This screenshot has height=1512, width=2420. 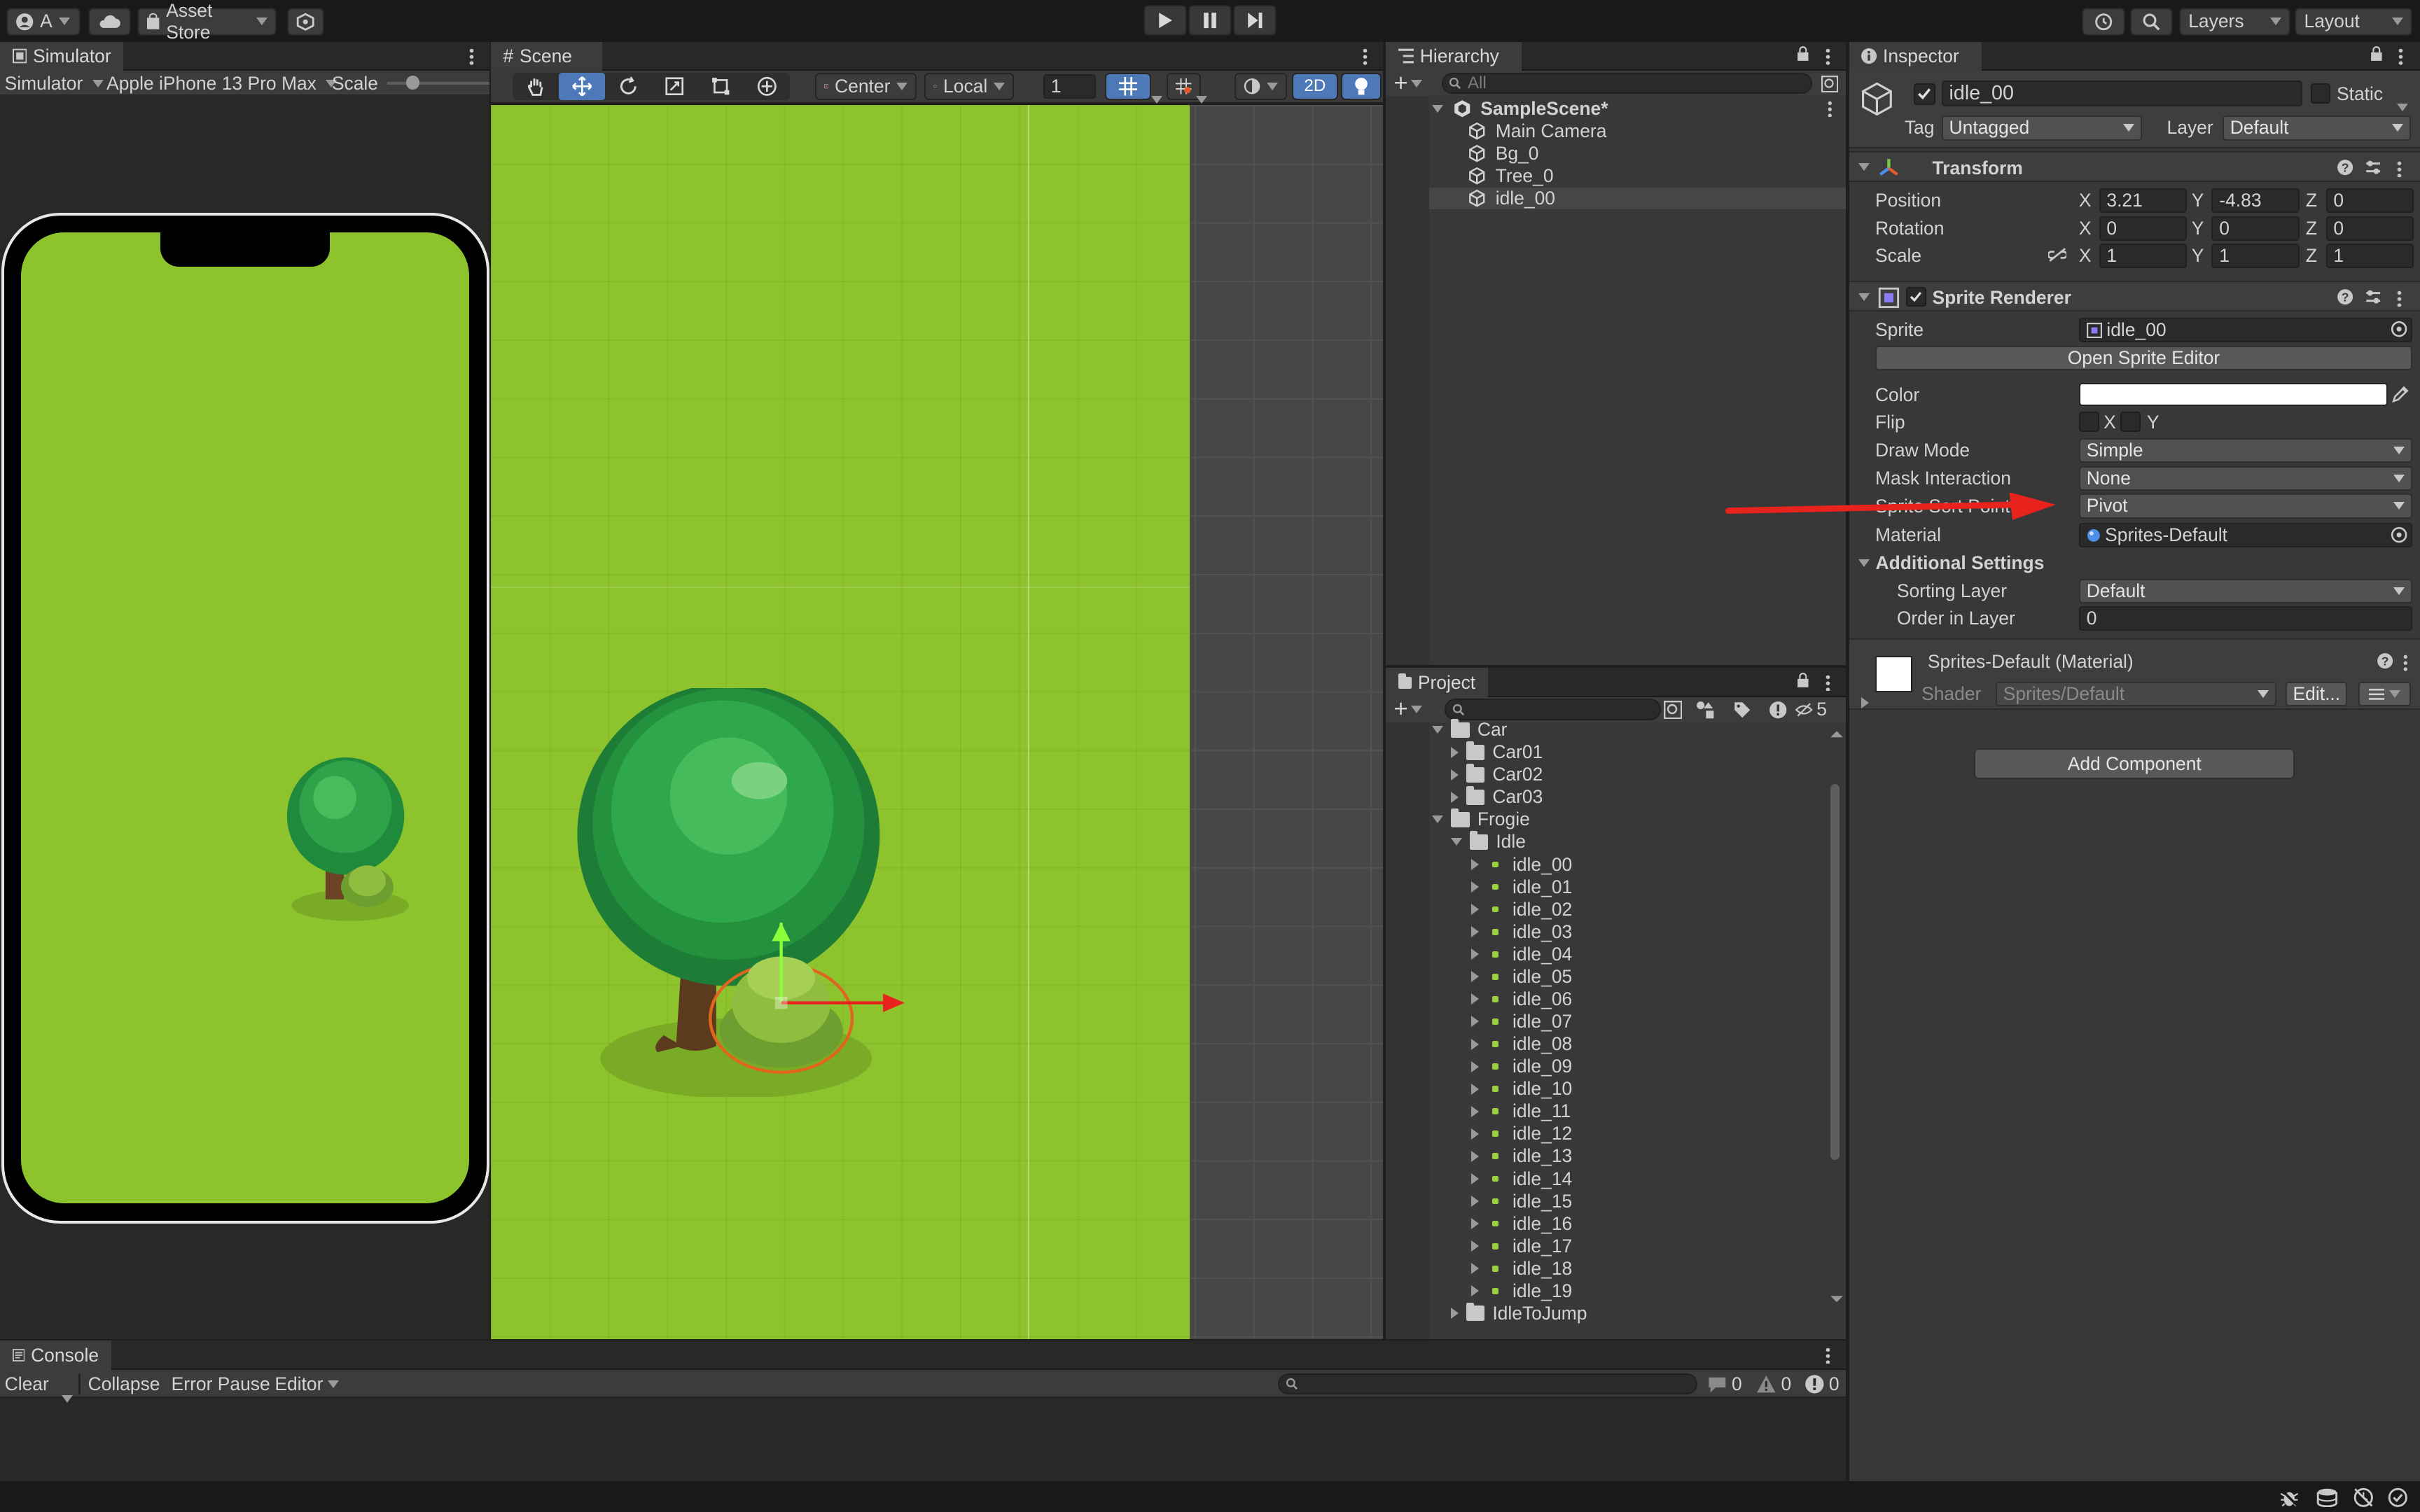 I want to click on additional-settings-foldout: Additional Settings, so click(x=1951, y=563).